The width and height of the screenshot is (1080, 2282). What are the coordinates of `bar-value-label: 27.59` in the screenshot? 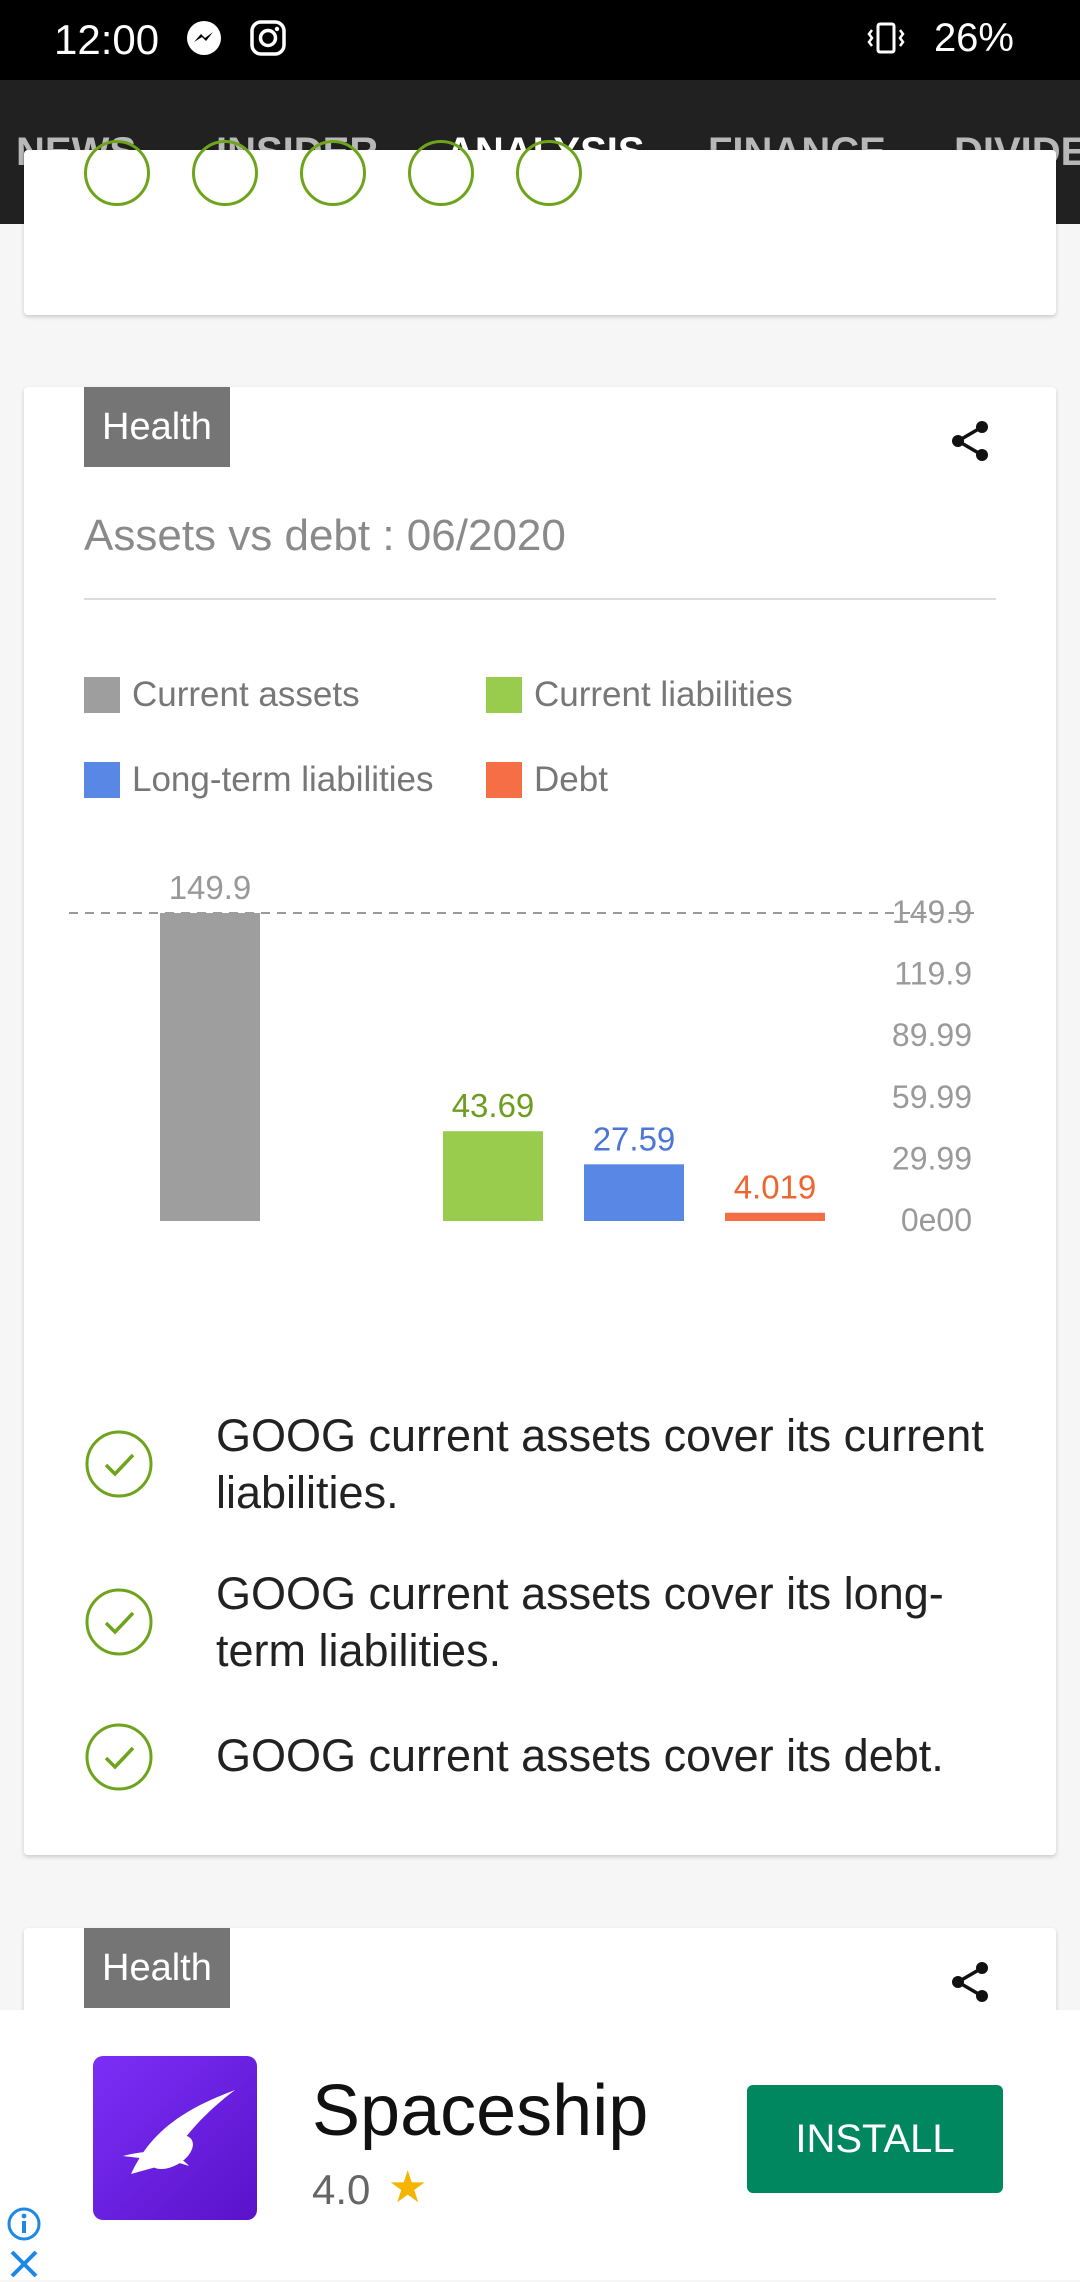 It's located at (634, 1138).